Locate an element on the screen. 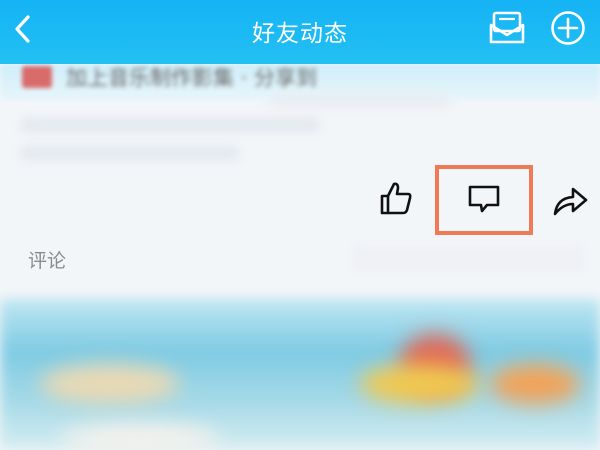 The height and width of the screenshot is (450, 600). top-bar: 好友动态 is located at coordinates (300, 32).